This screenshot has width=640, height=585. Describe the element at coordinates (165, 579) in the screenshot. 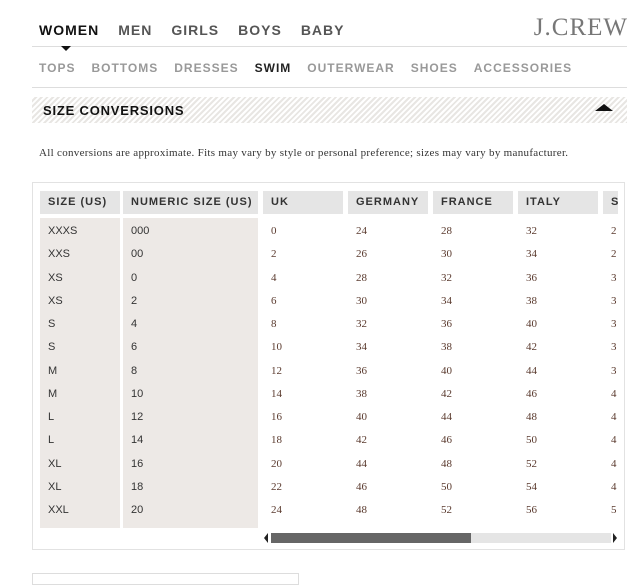

I see `bottom-box` at that location.